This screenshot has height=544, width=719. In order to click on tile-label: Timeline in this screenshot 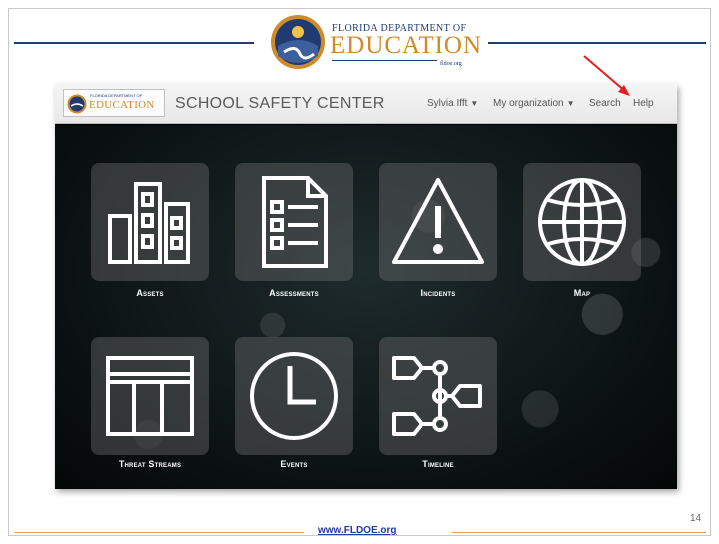, I will do `click(438, 464)`.